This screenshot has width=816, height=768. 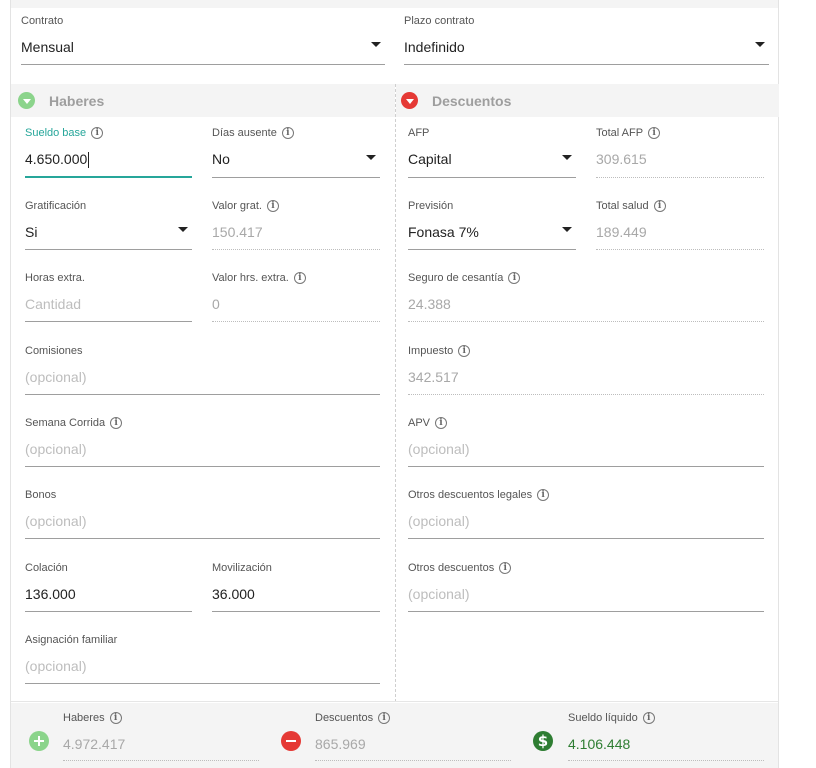 What do you see at coordinates (203, 100) in the screenshot?
I see `haberes-header: Haberes` at bounding box center [203, 100].